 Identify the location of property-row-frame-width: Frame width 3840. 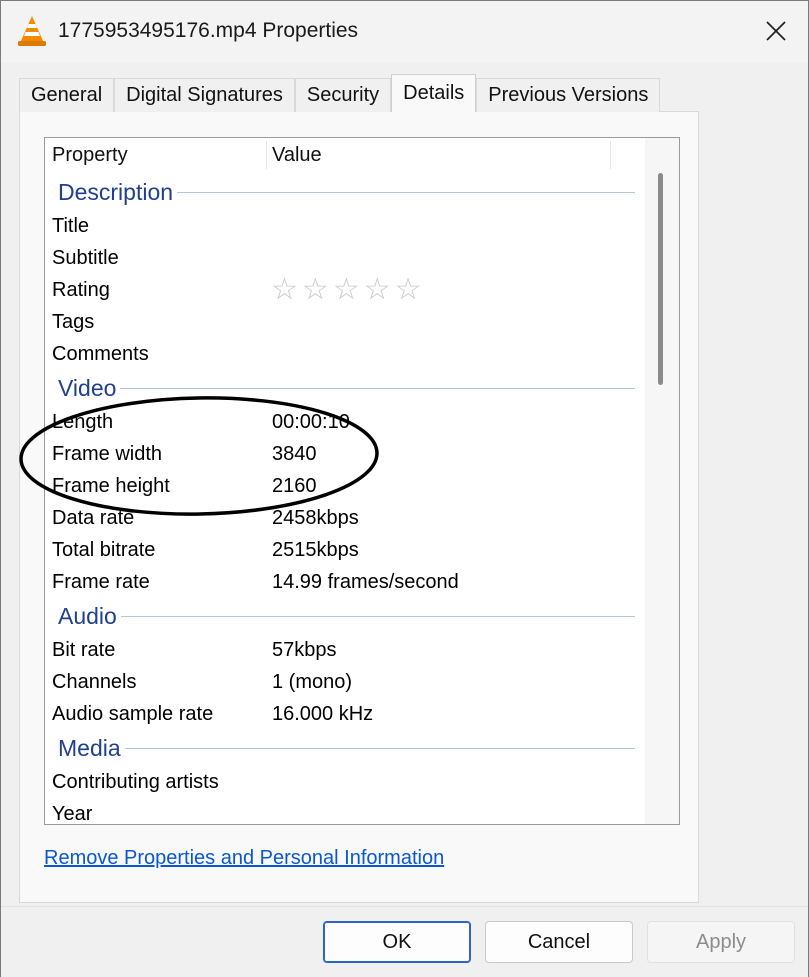
(344, 454).